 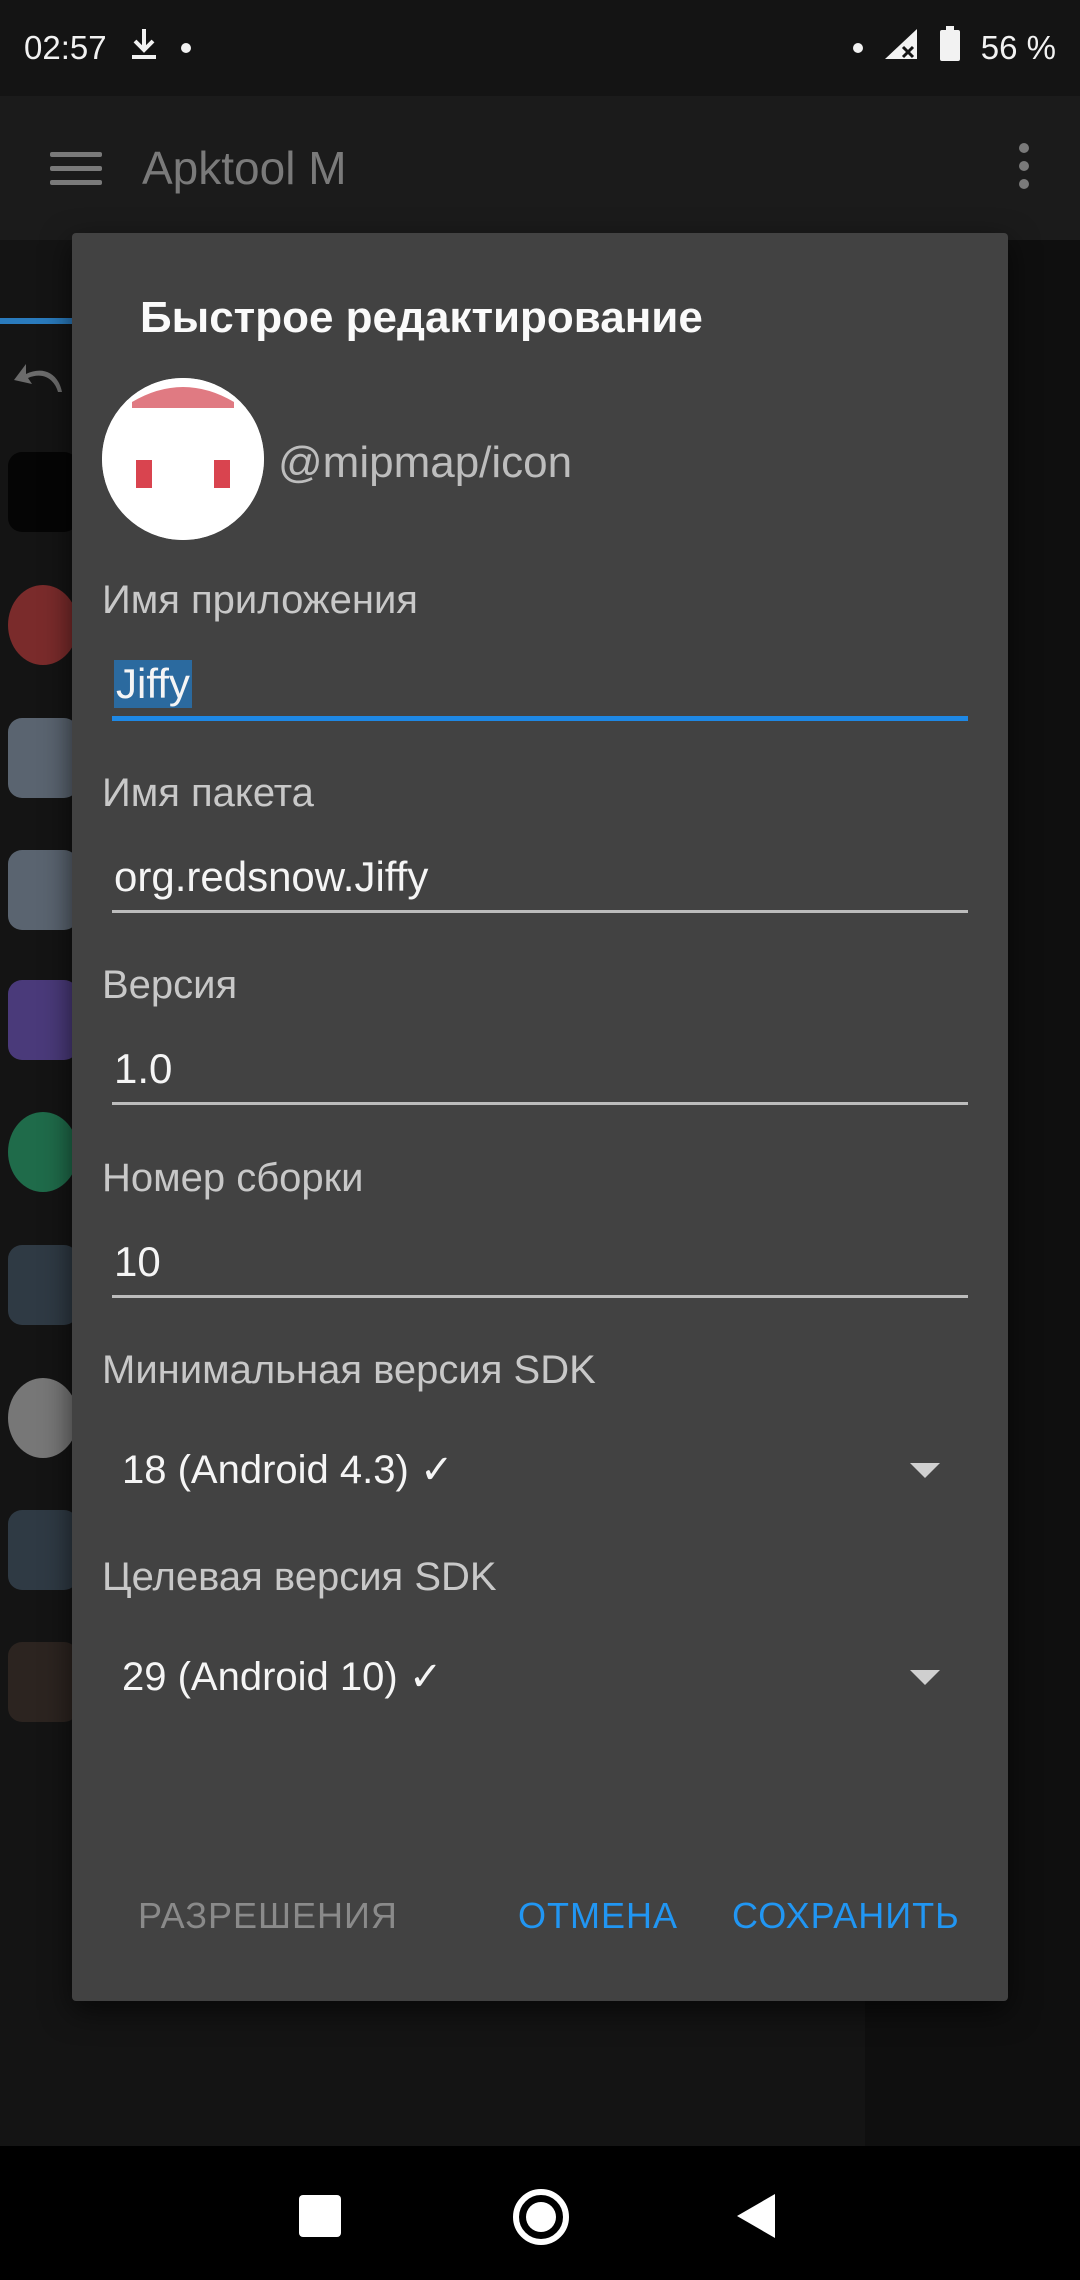 What do you see at coordinates (299, 1577) in the screenshot?
I see `target-sdk-label: Целевая версия SDK` at bounding box center [299, 1577].